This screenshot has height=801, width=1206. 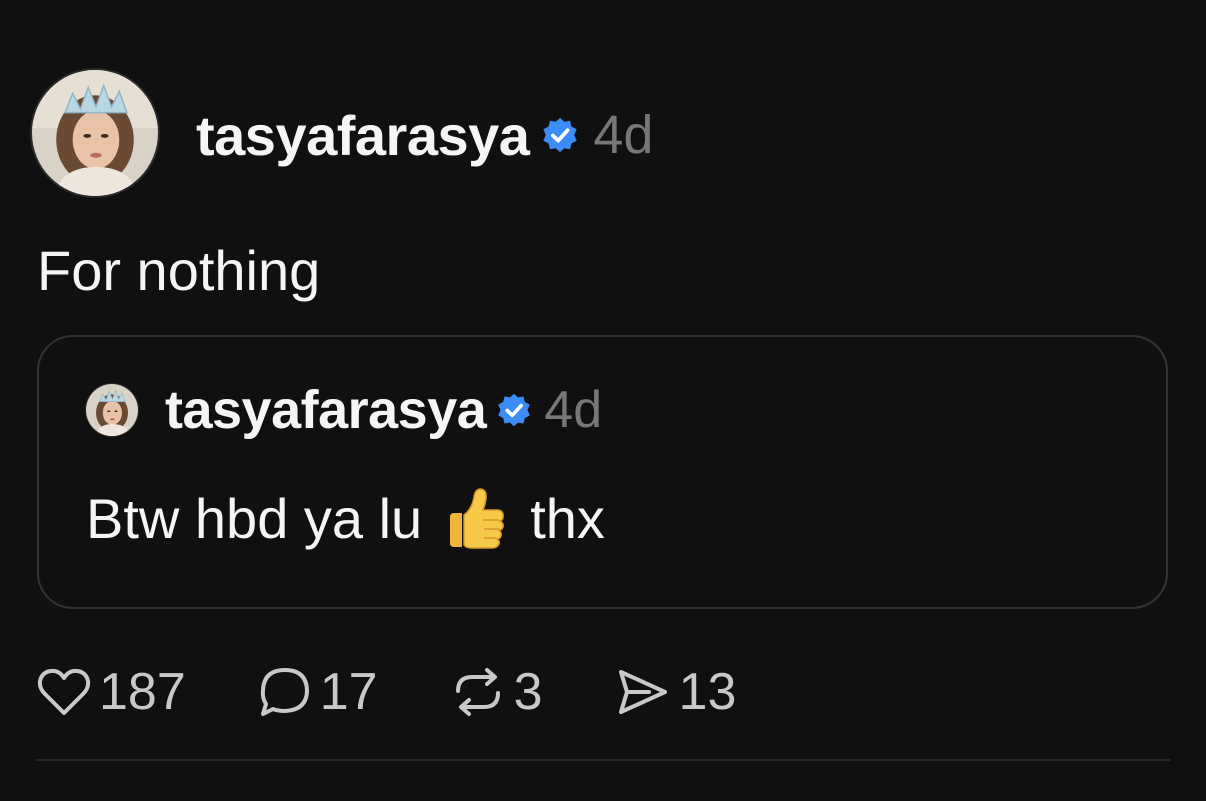 What do you see at coordinates (573, 410) in the screenshot?
I see `quoted-post-timestamp: 4d` at bounding box center [573, 410].